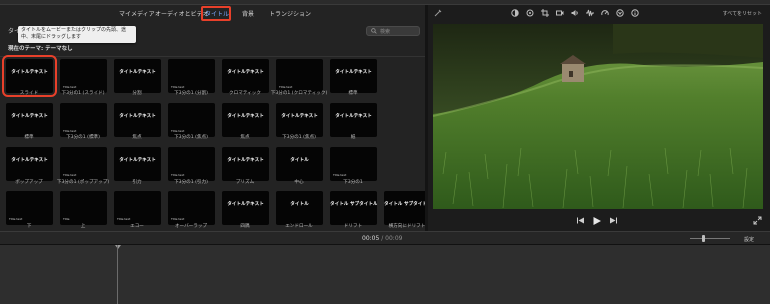  Describe the element at coordinates (560, 13) in the screenshot. I see `stabilization-icon` at that location.